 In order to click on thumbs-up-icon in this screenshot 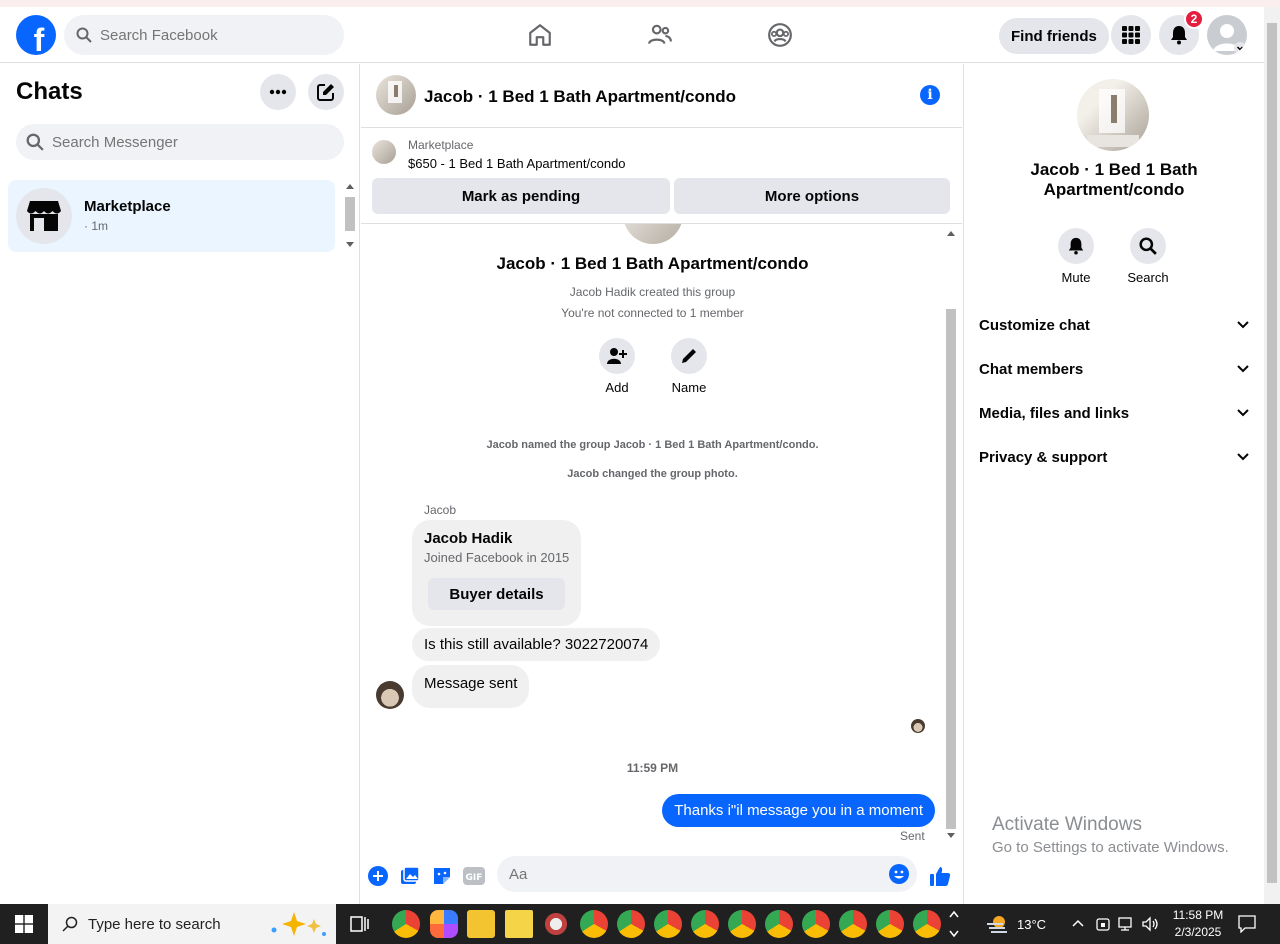, I will do `click(940, 876)`.